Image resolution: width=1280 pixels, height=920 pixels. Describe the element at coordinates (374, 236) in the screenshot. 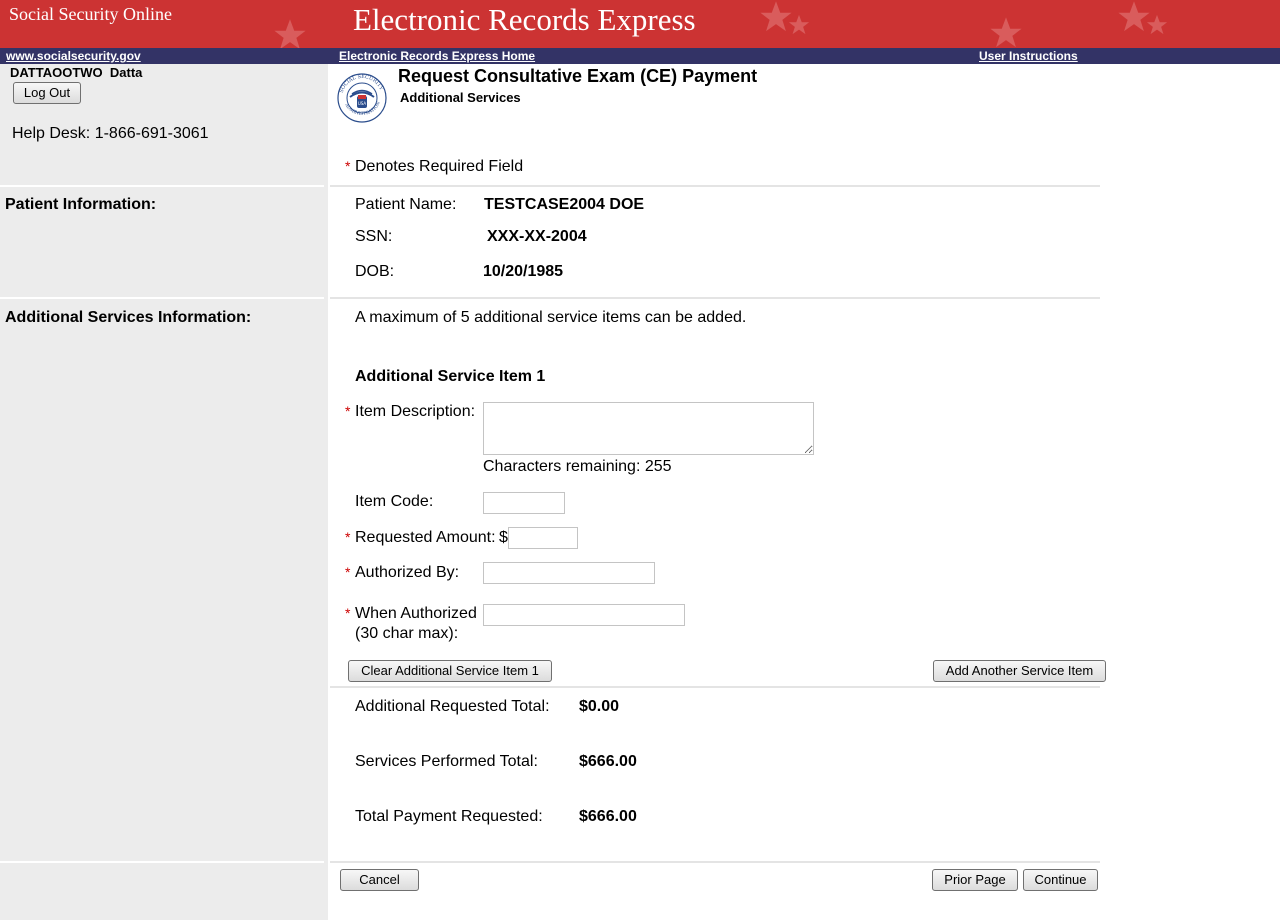

I see `ssn-label: SSN:` at that location.